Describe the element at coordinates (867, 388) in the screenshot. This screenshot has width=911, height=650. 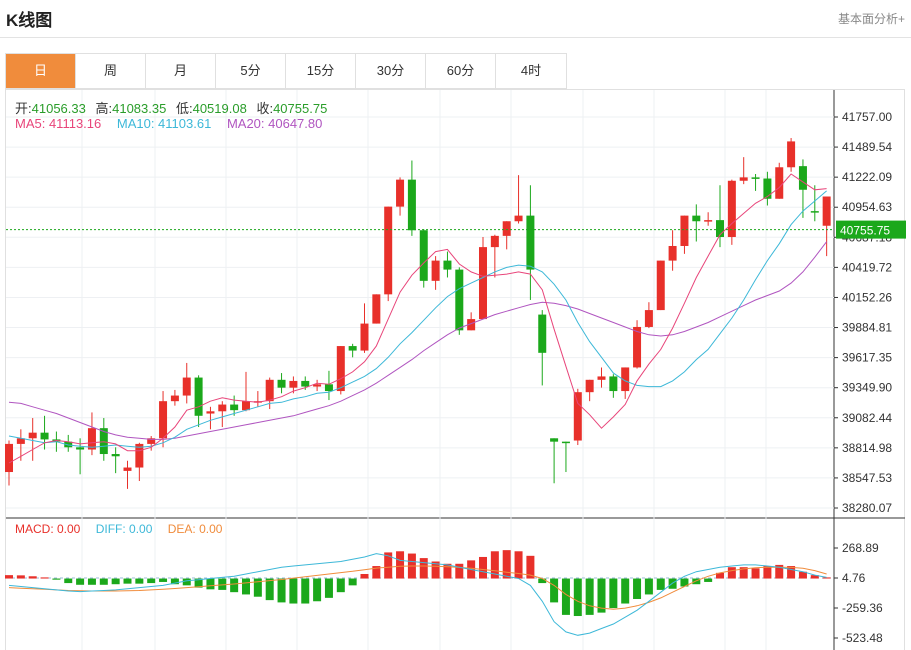
I see `price-tick-label: 39349.90` at that location.